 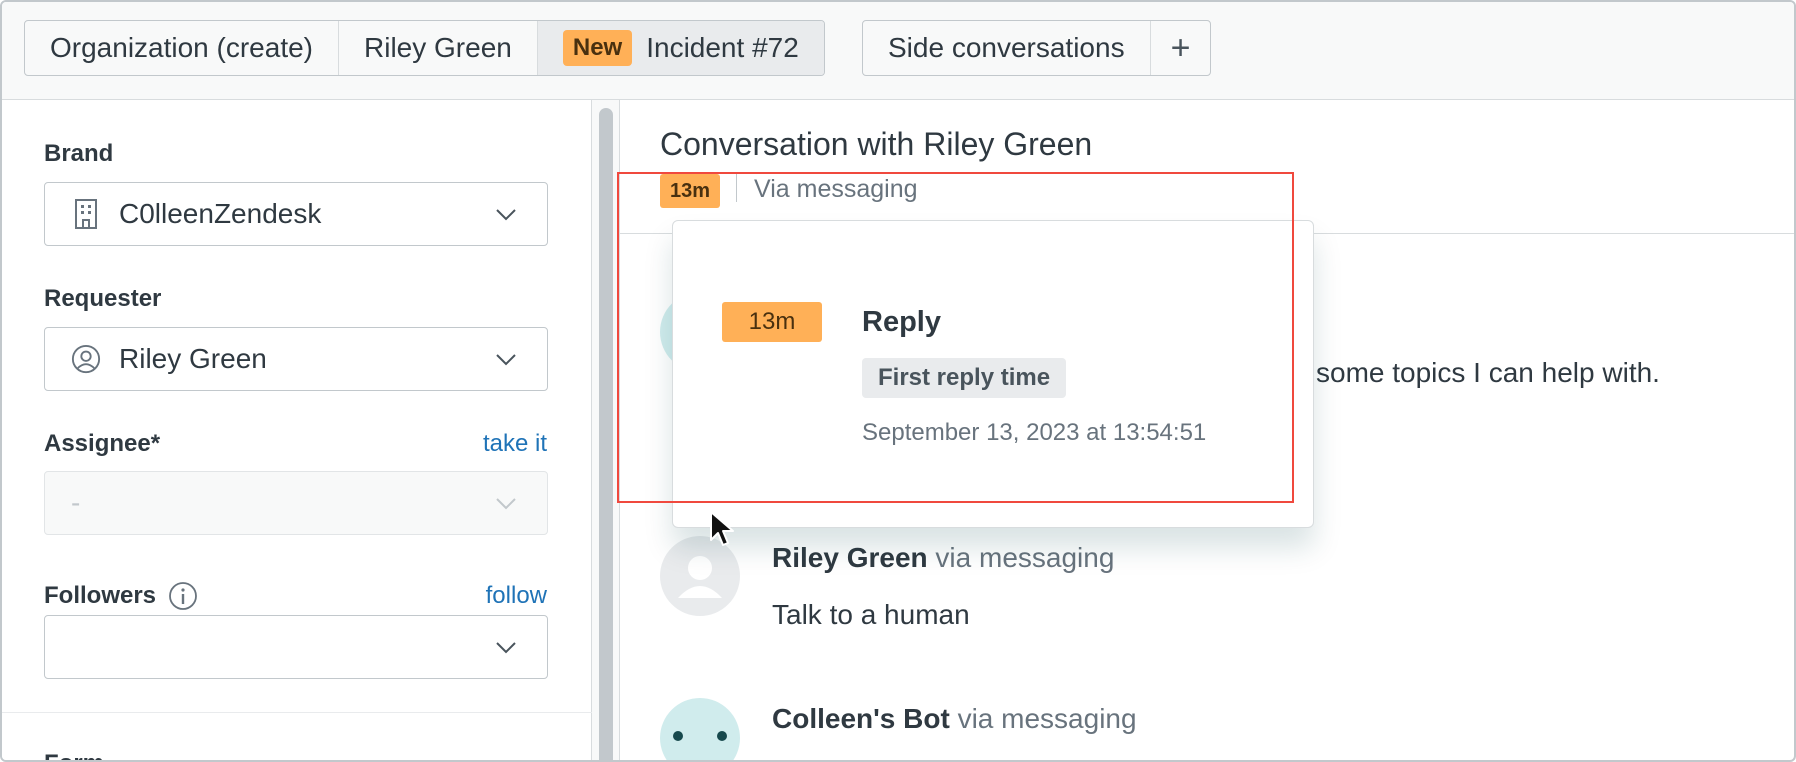 I want to click on author-name: Riley Green, so click(x=850, y=557).